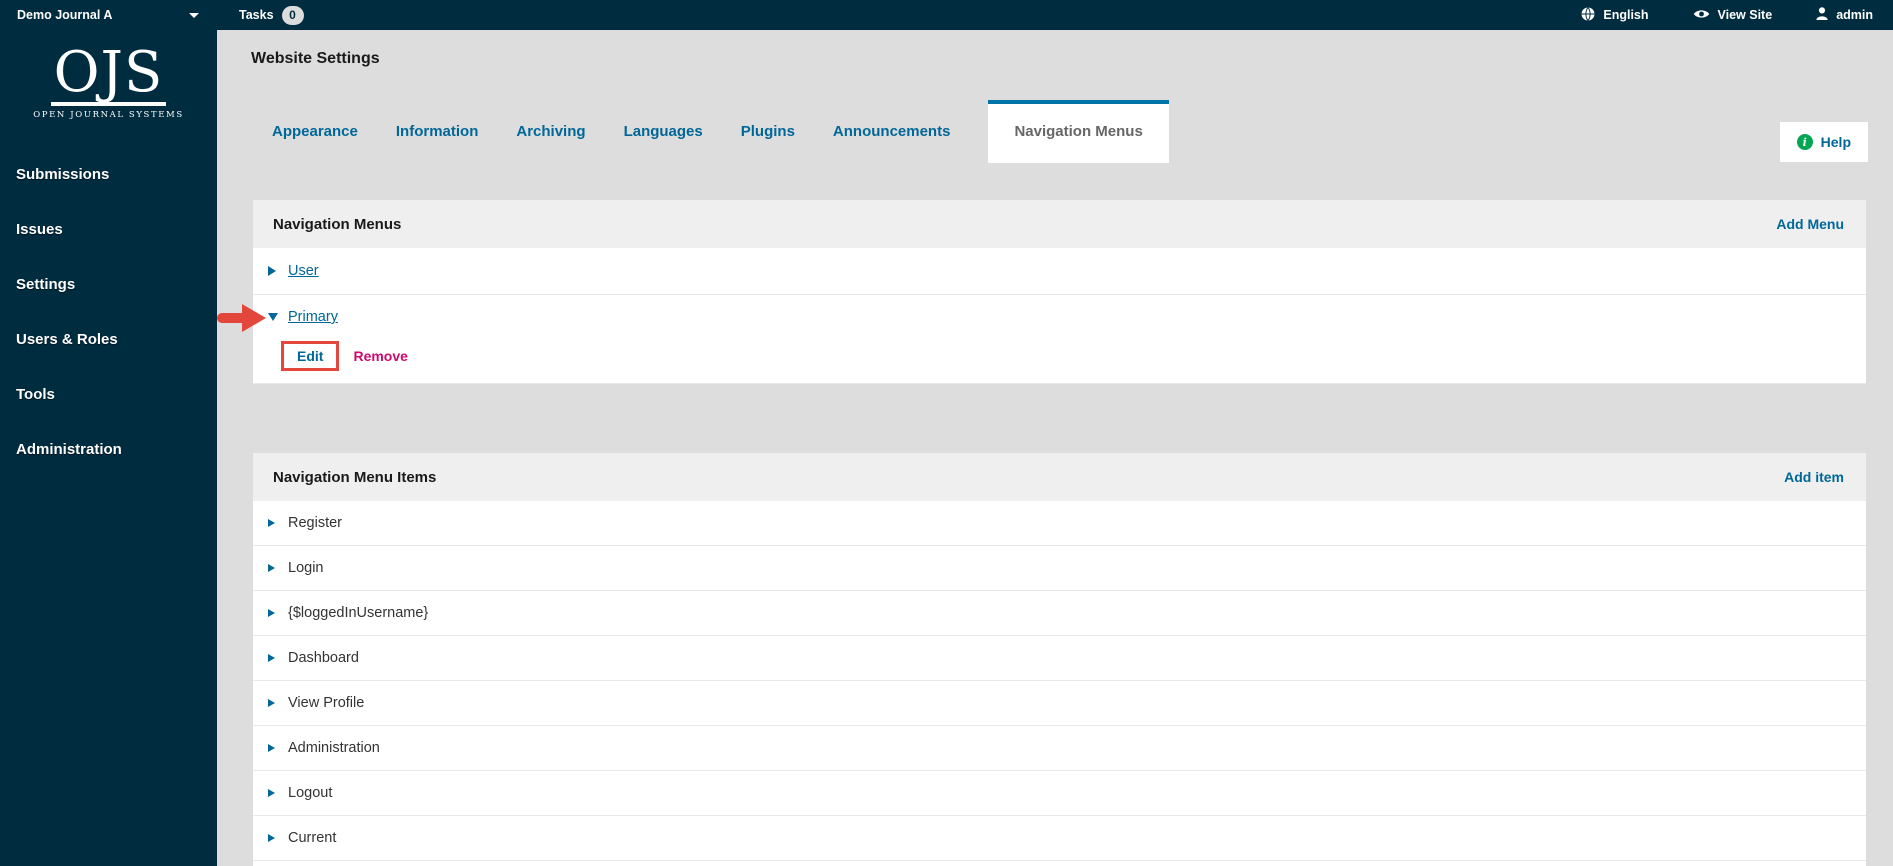 Image resolution: width=1893 pixels, height=866 pixels. I want to click on annotation-highlight-box: Edit, so click(310, 356).